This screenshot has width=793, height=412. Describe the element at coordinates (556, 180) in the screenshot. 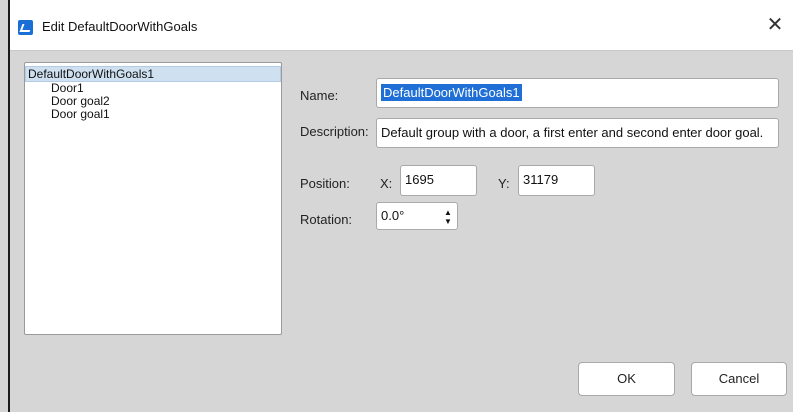

I see `y-input: 31179` at that location.